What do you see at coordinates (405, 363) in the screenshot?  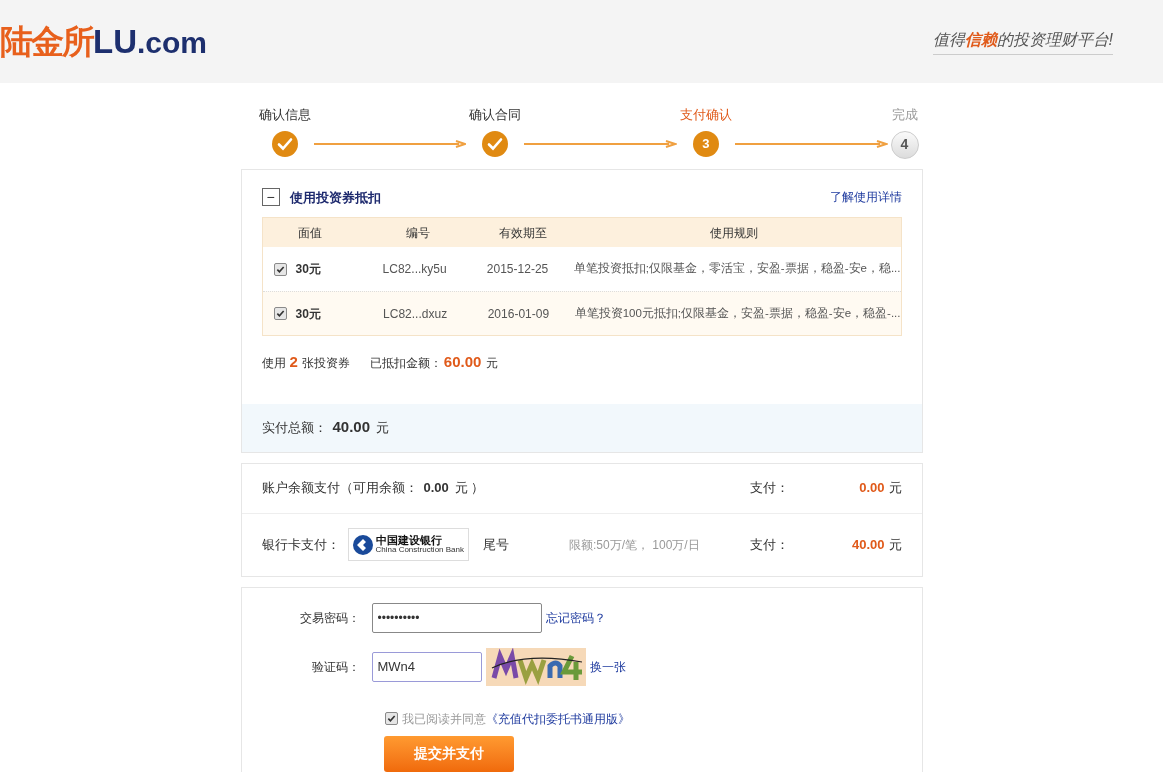 I see `deducted-label: 已抵扣金额：` at bounding box center [405, 363].